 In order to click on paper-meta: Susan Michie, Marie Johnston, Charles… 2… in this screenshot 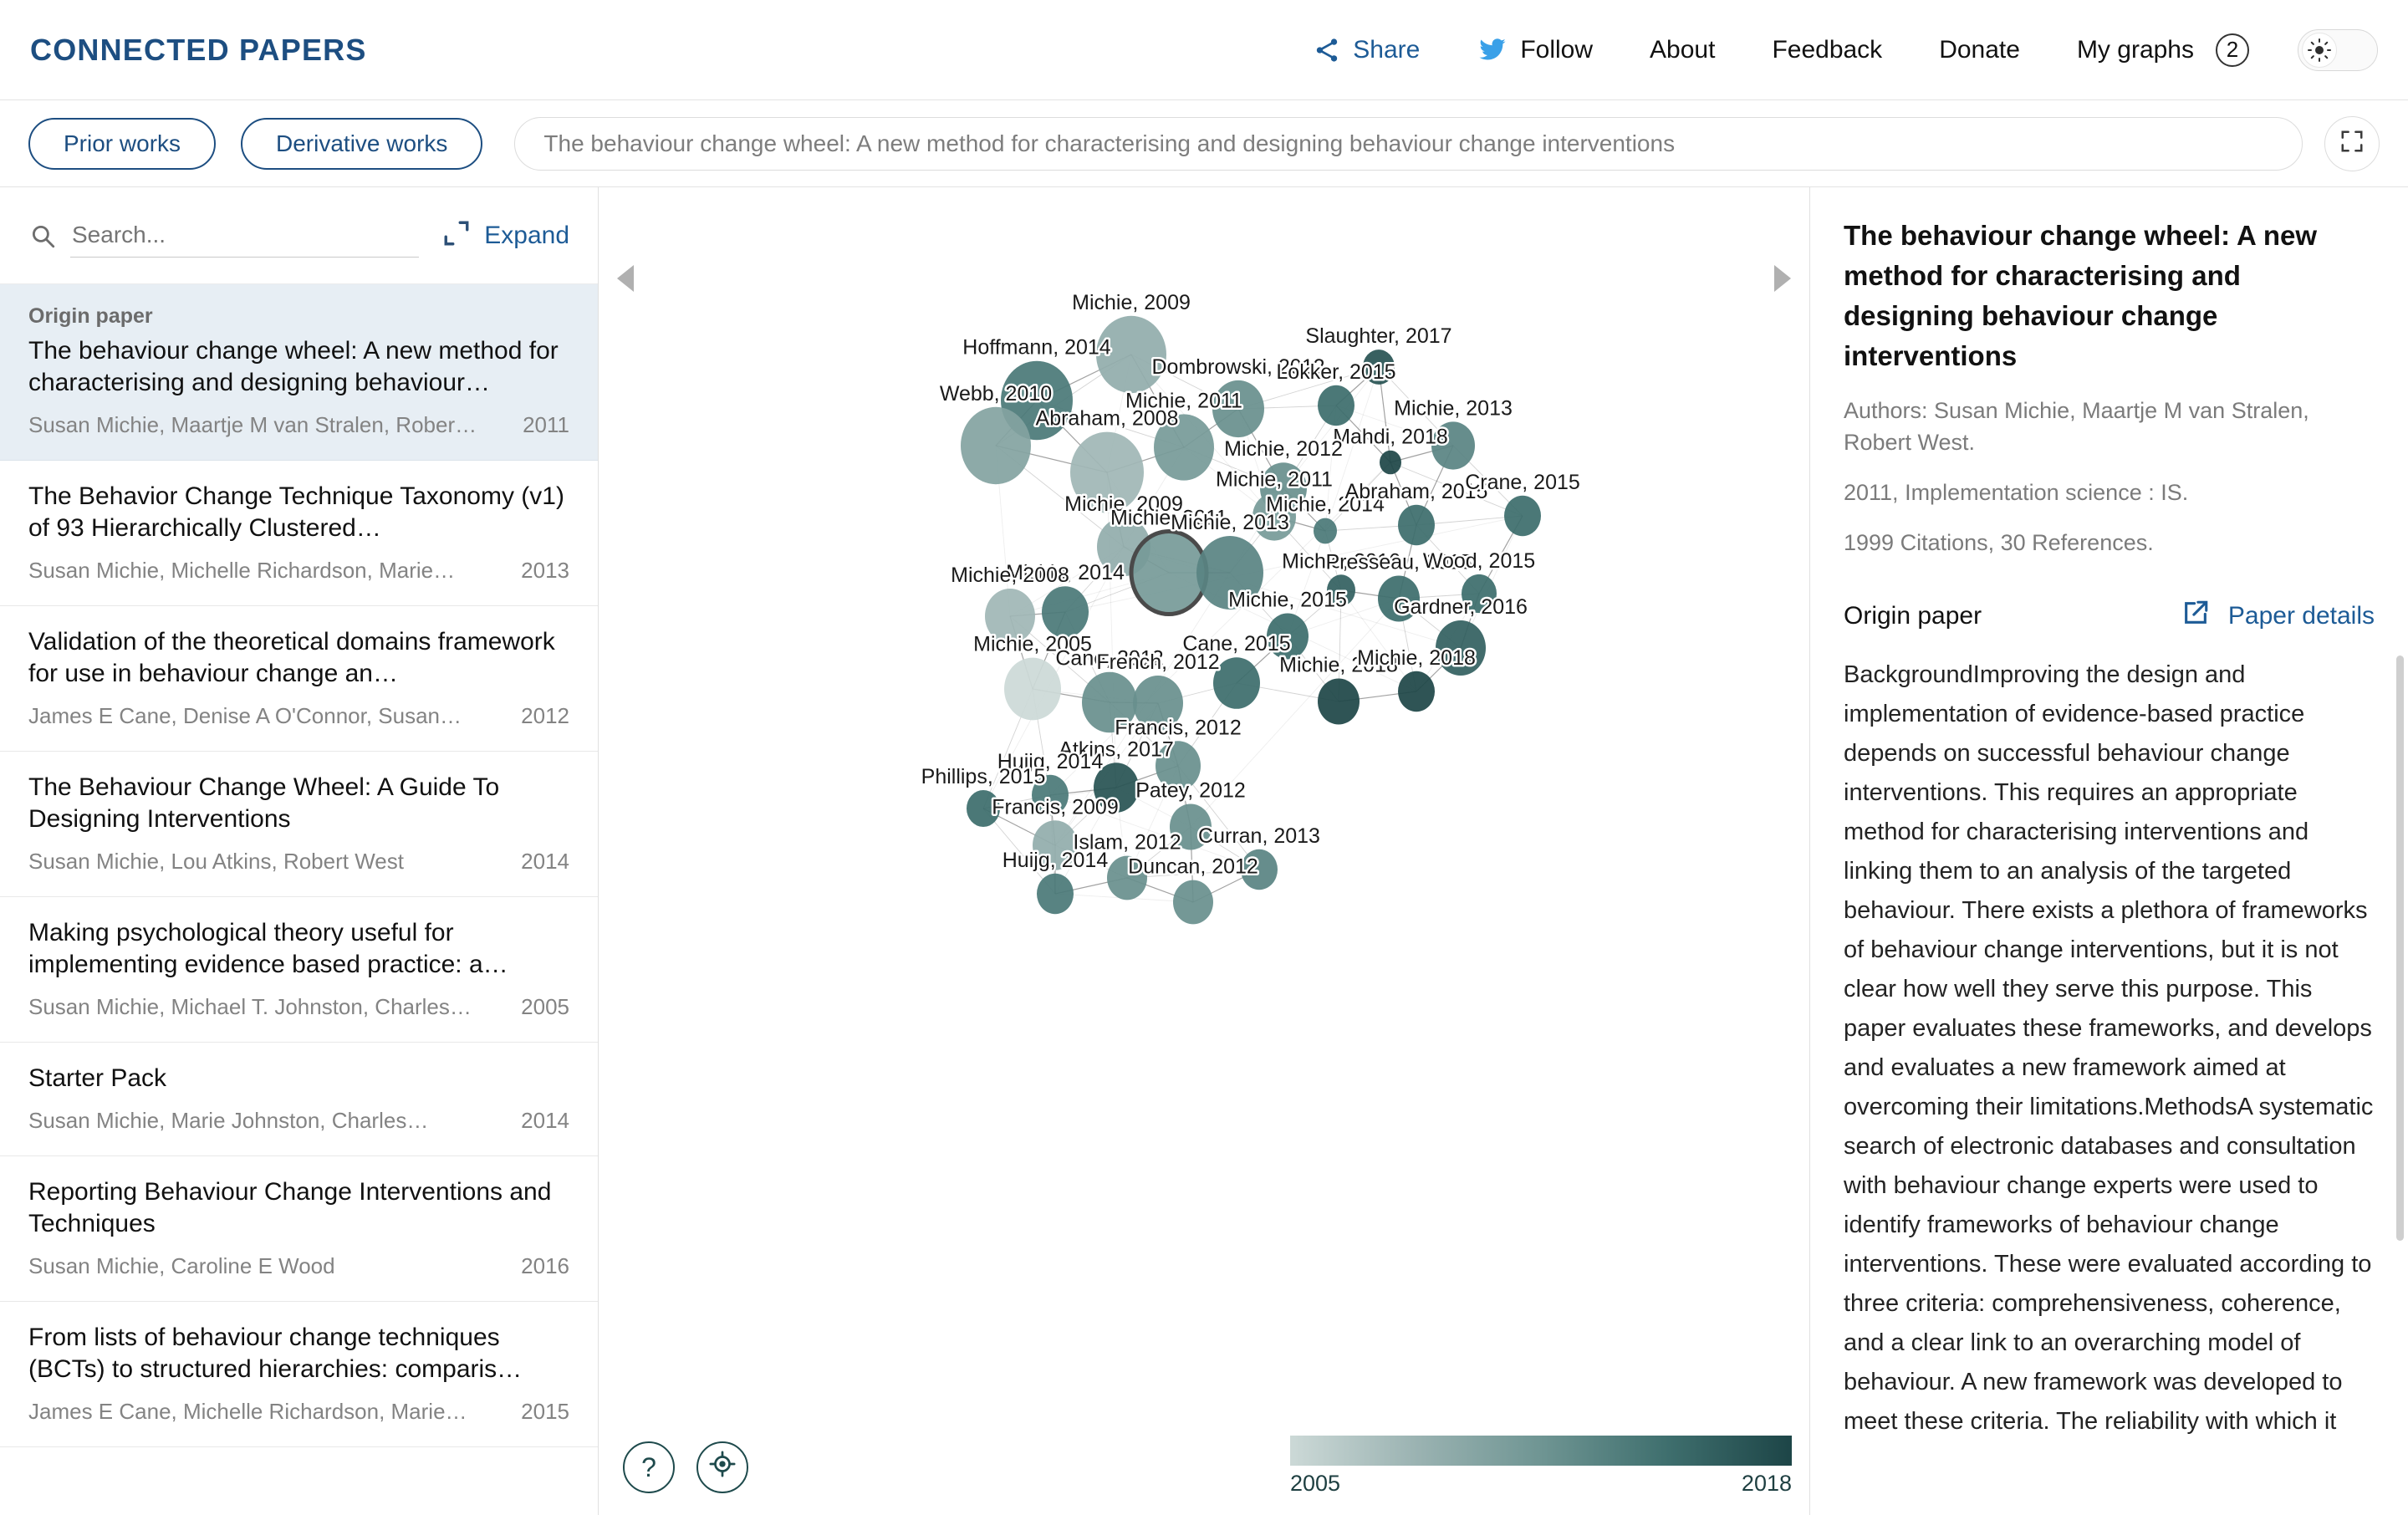, I will do `click(298, 1121)`.